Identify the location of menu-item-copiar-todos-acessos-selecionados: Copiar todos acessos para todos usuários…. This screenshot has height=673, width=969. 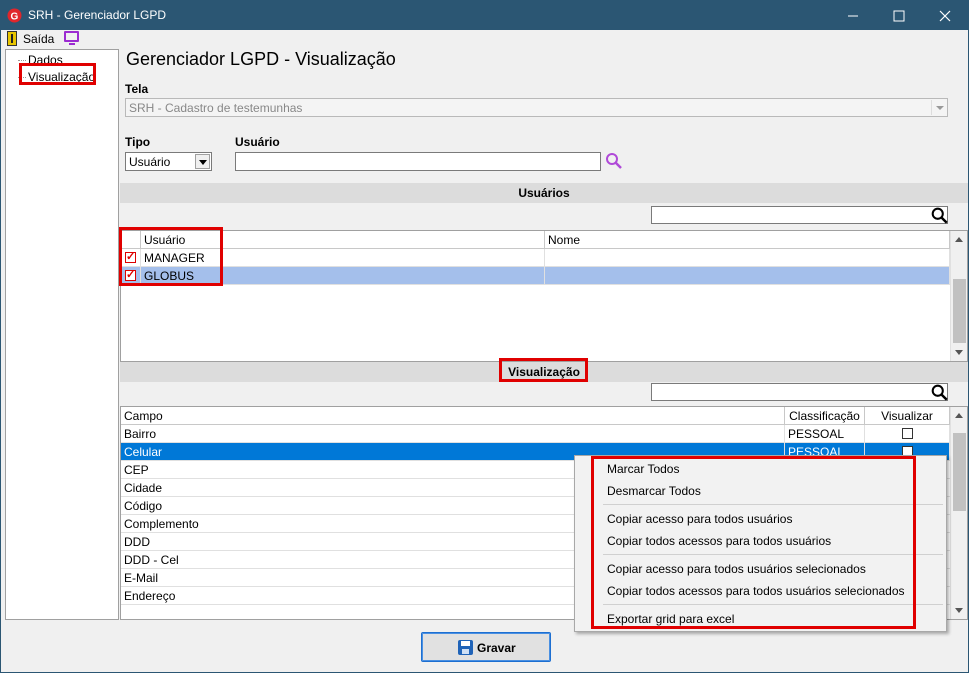
(756, 591).